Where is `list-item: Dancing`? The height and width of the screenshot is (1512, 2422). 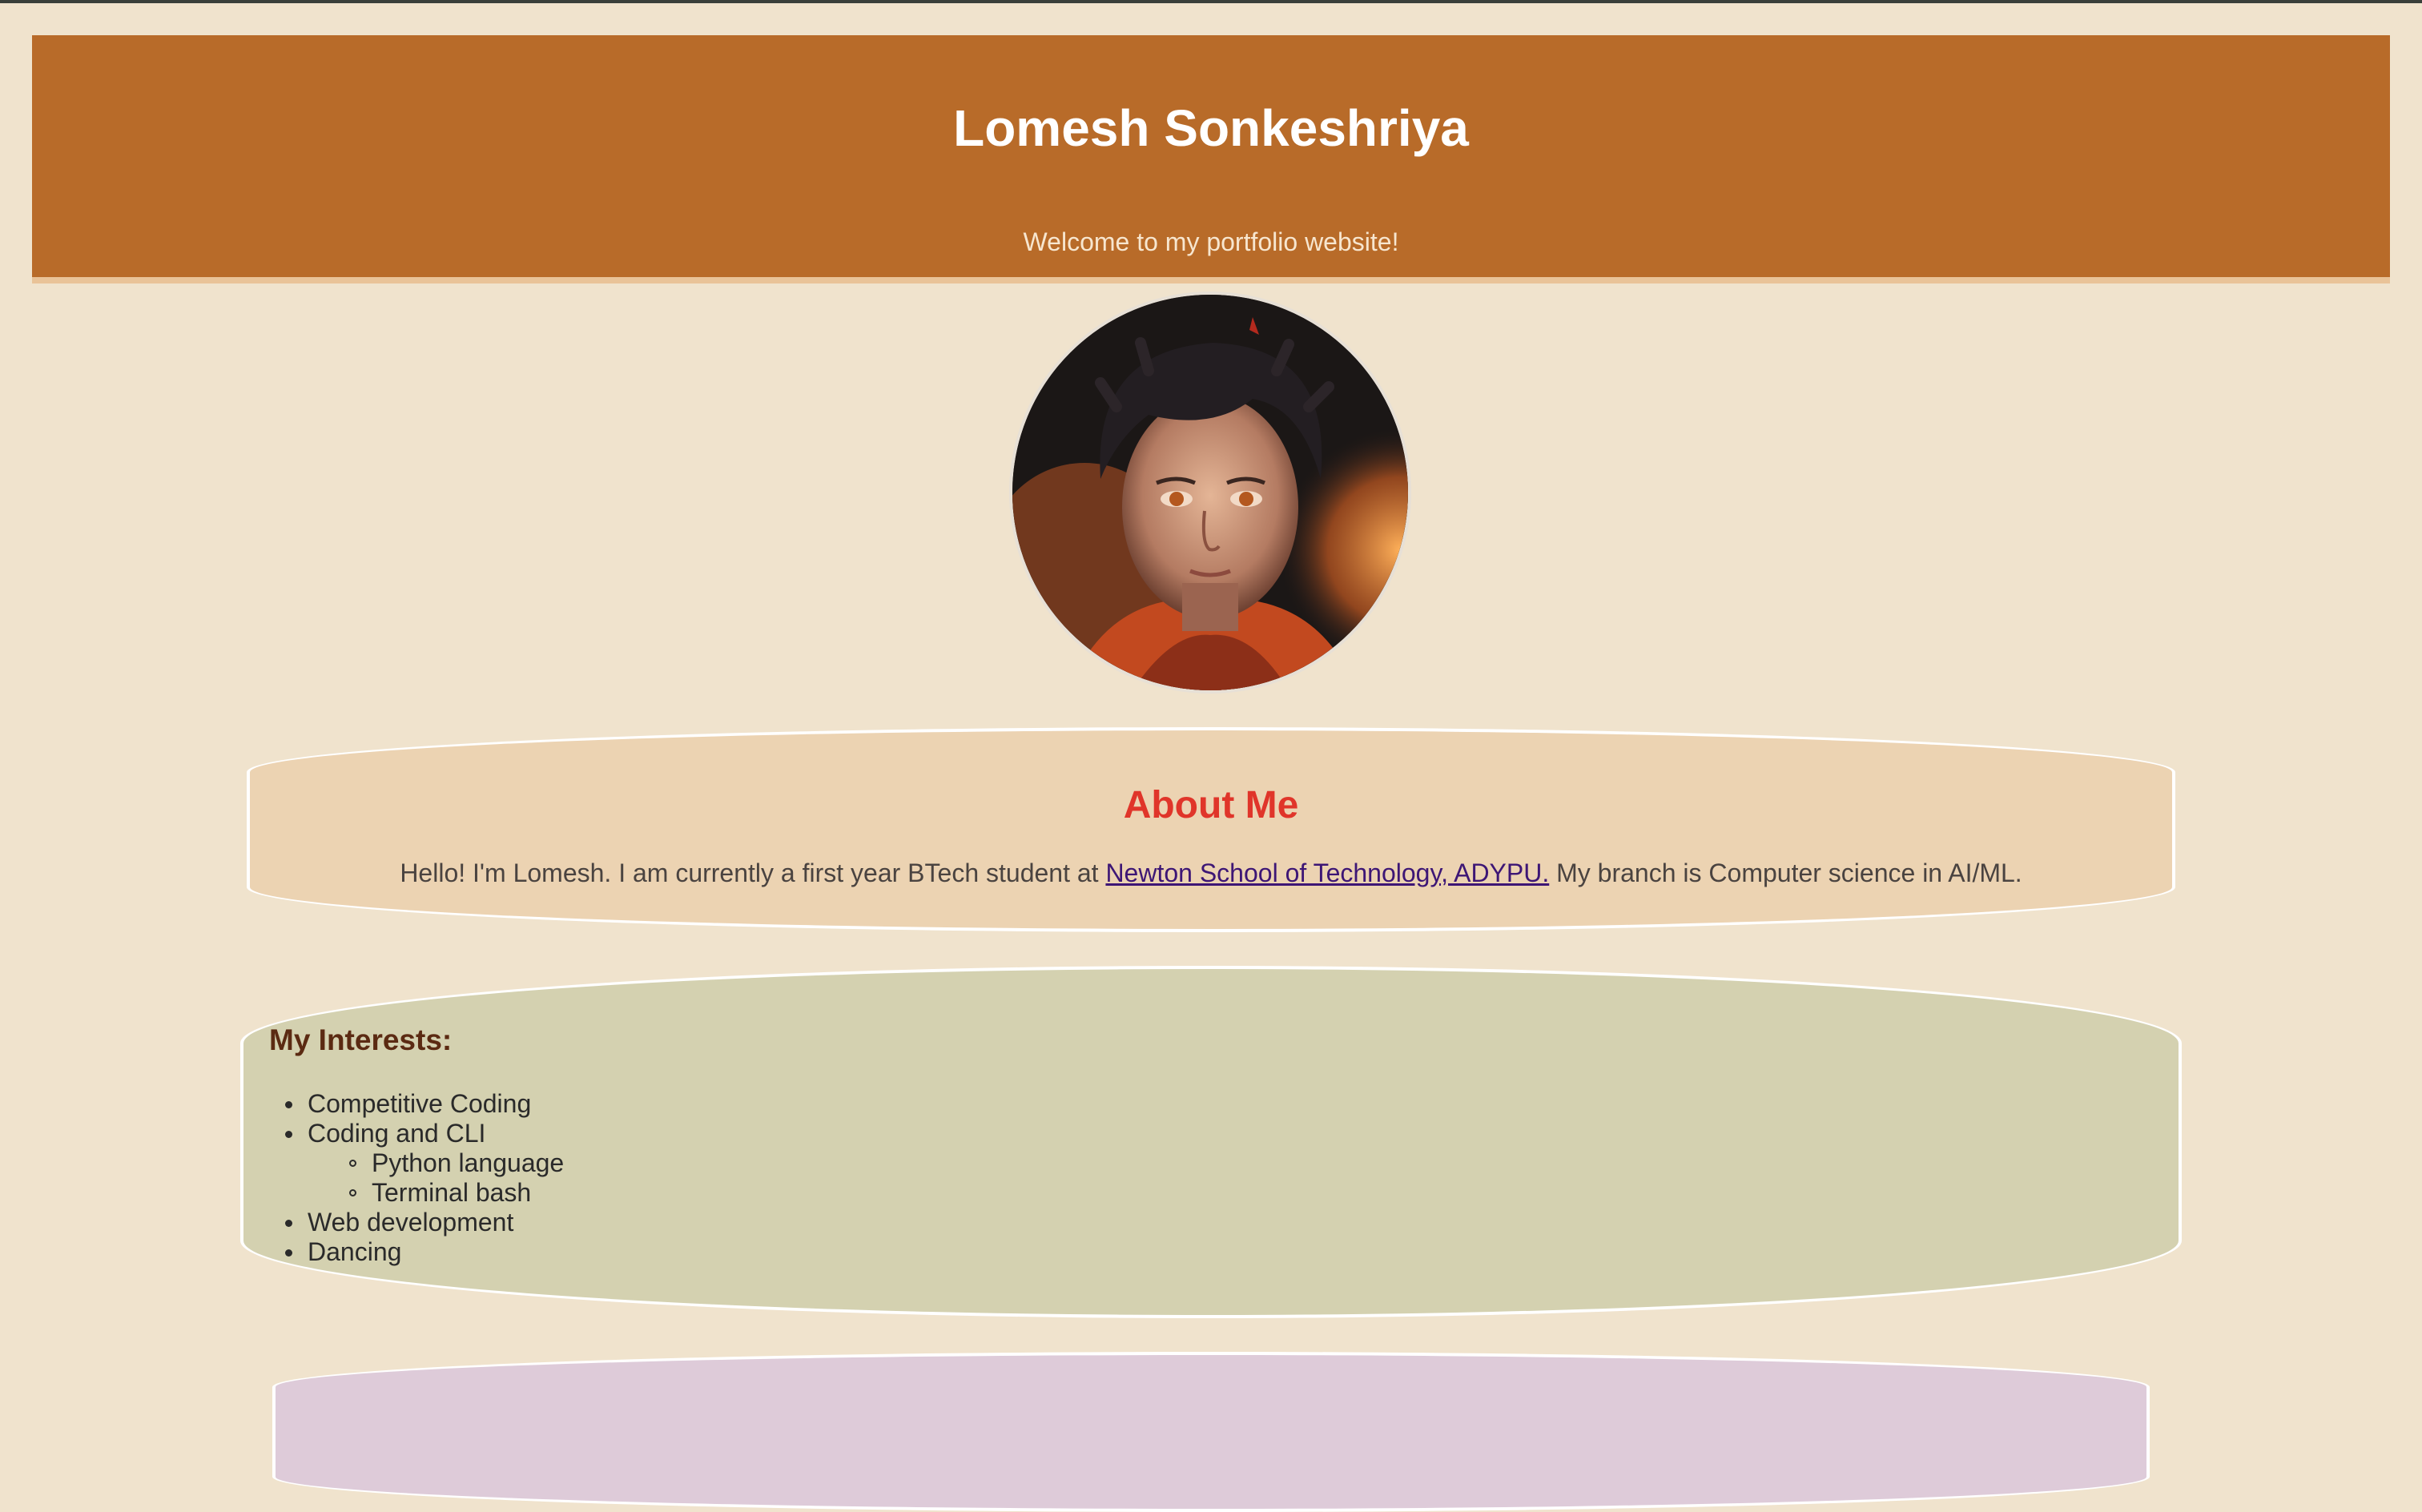
list-item: Dancing is located at coordinates (424, 1252).